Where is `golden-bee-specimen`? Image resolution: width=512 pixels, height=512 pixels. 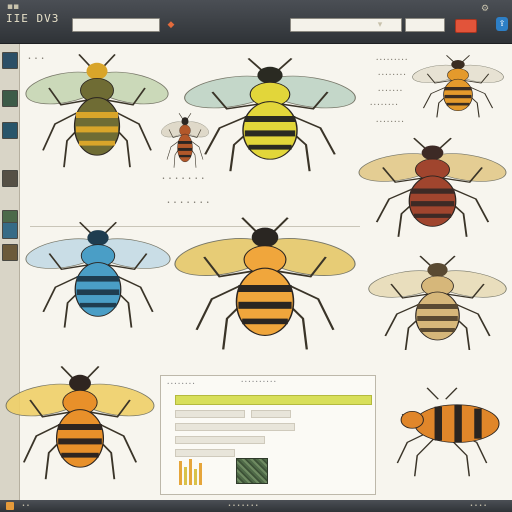
golden-bee-specimen is located at coordinates (265, 285).